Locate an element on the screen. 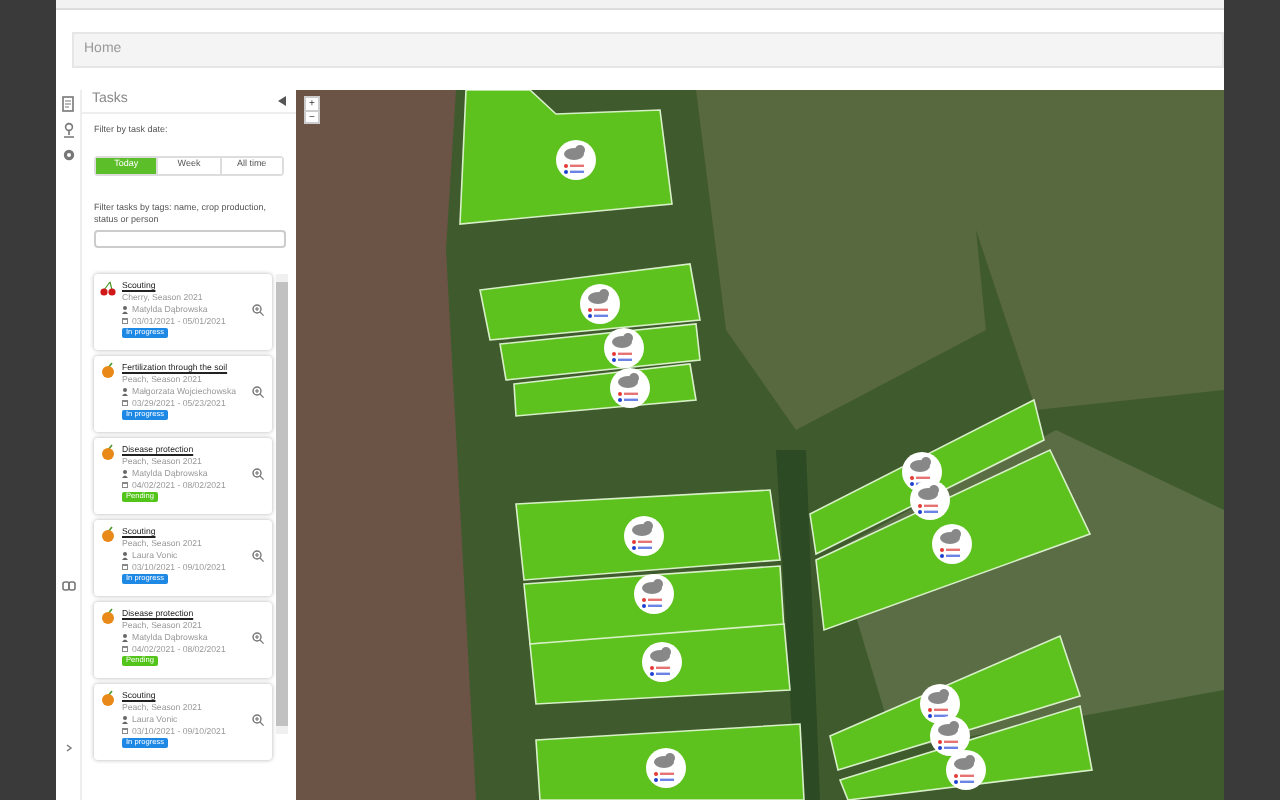  scrollbar-thumb is located at coordinates (282, 503).